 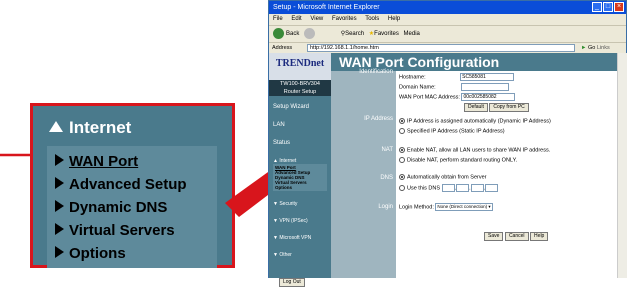 What do you see at coordinates (132, 253) in the screenshot?
I see `menu-item-options: Options` at bounding box center [132, 253].